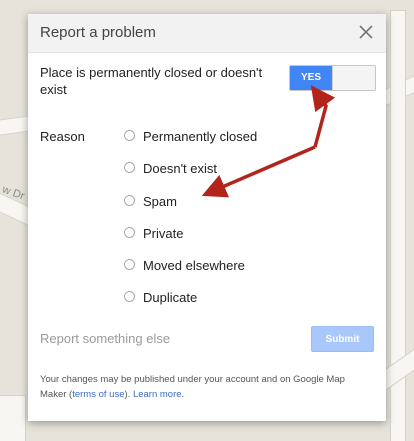  Describe the element at coordinates (128, 394) in the screenshot. I see `footer-text: ).` at that location.